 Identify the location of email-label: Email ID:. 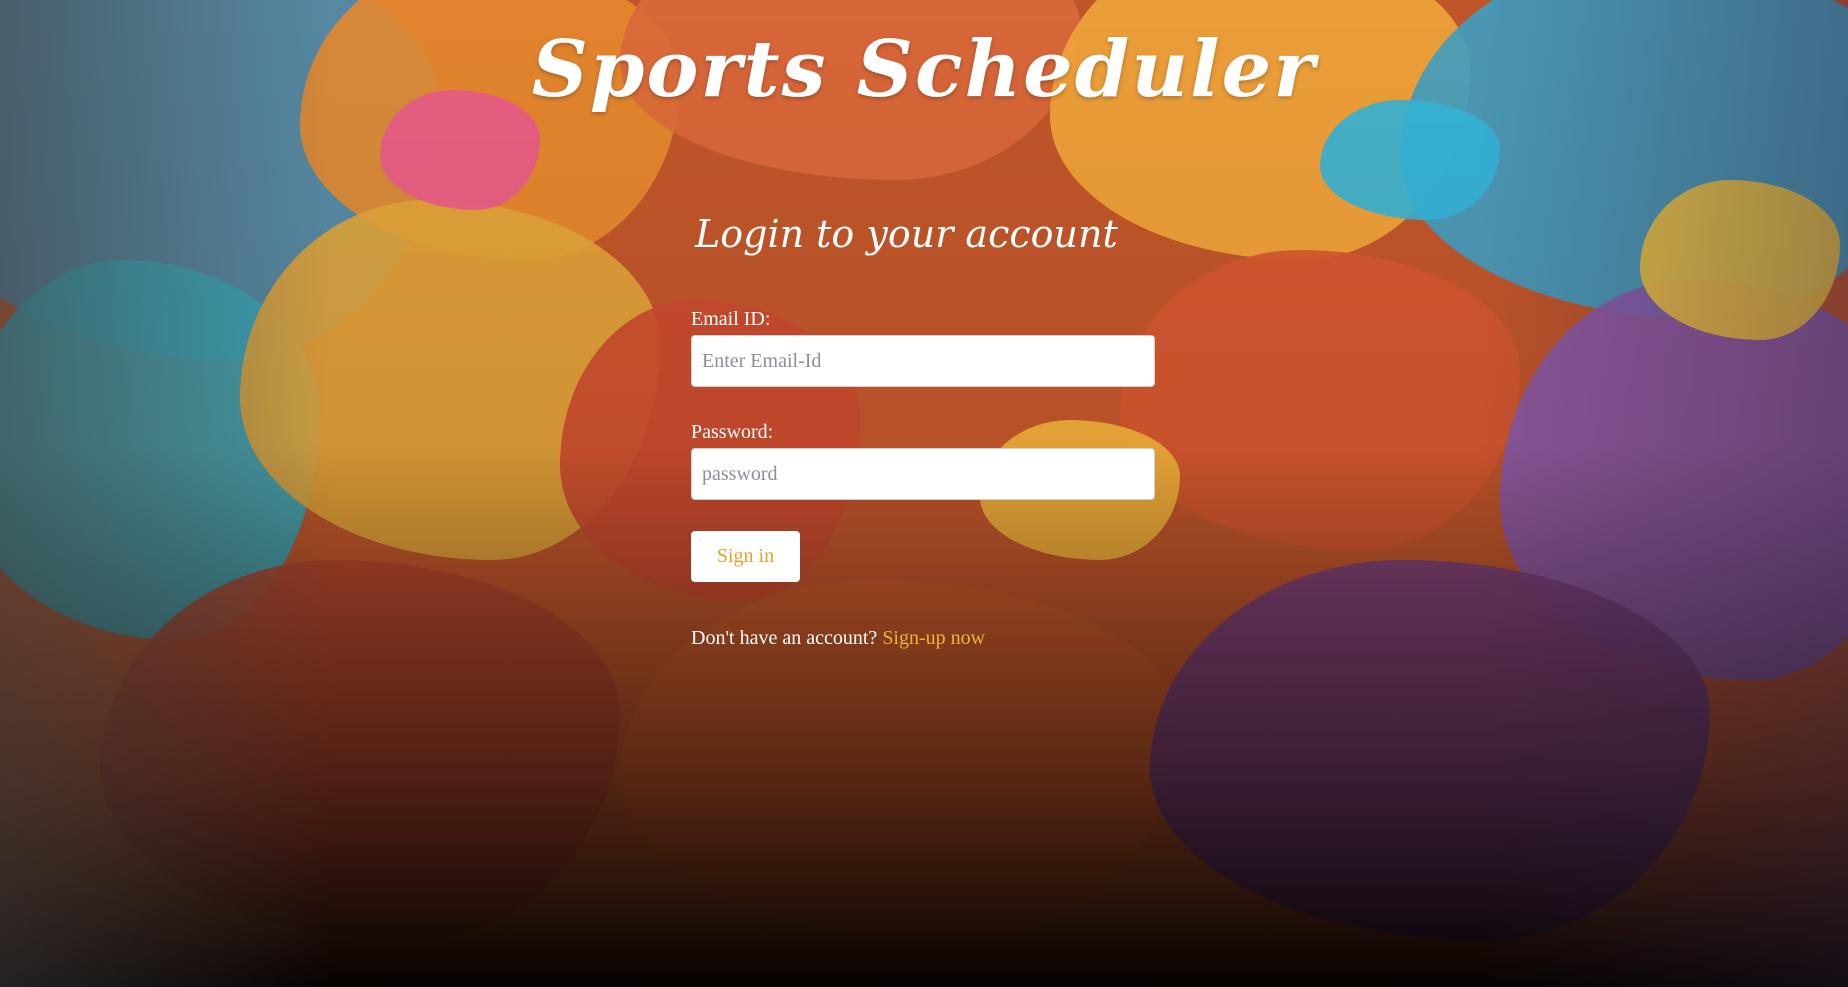
(731, 319).